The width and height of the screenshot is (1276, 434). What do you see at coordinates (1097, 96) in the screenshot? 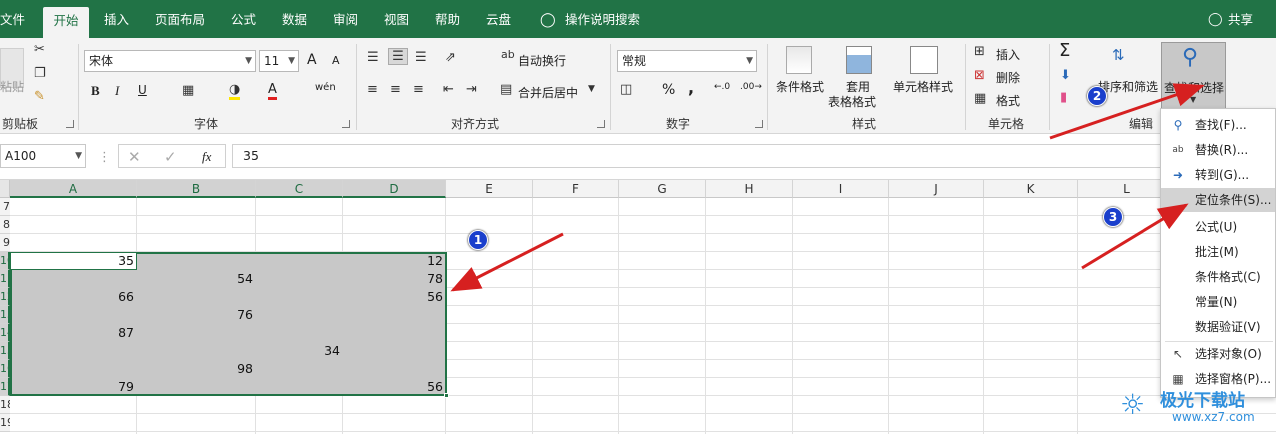
I see `step-badge-2: 2` at bounding box center [1097, 96].